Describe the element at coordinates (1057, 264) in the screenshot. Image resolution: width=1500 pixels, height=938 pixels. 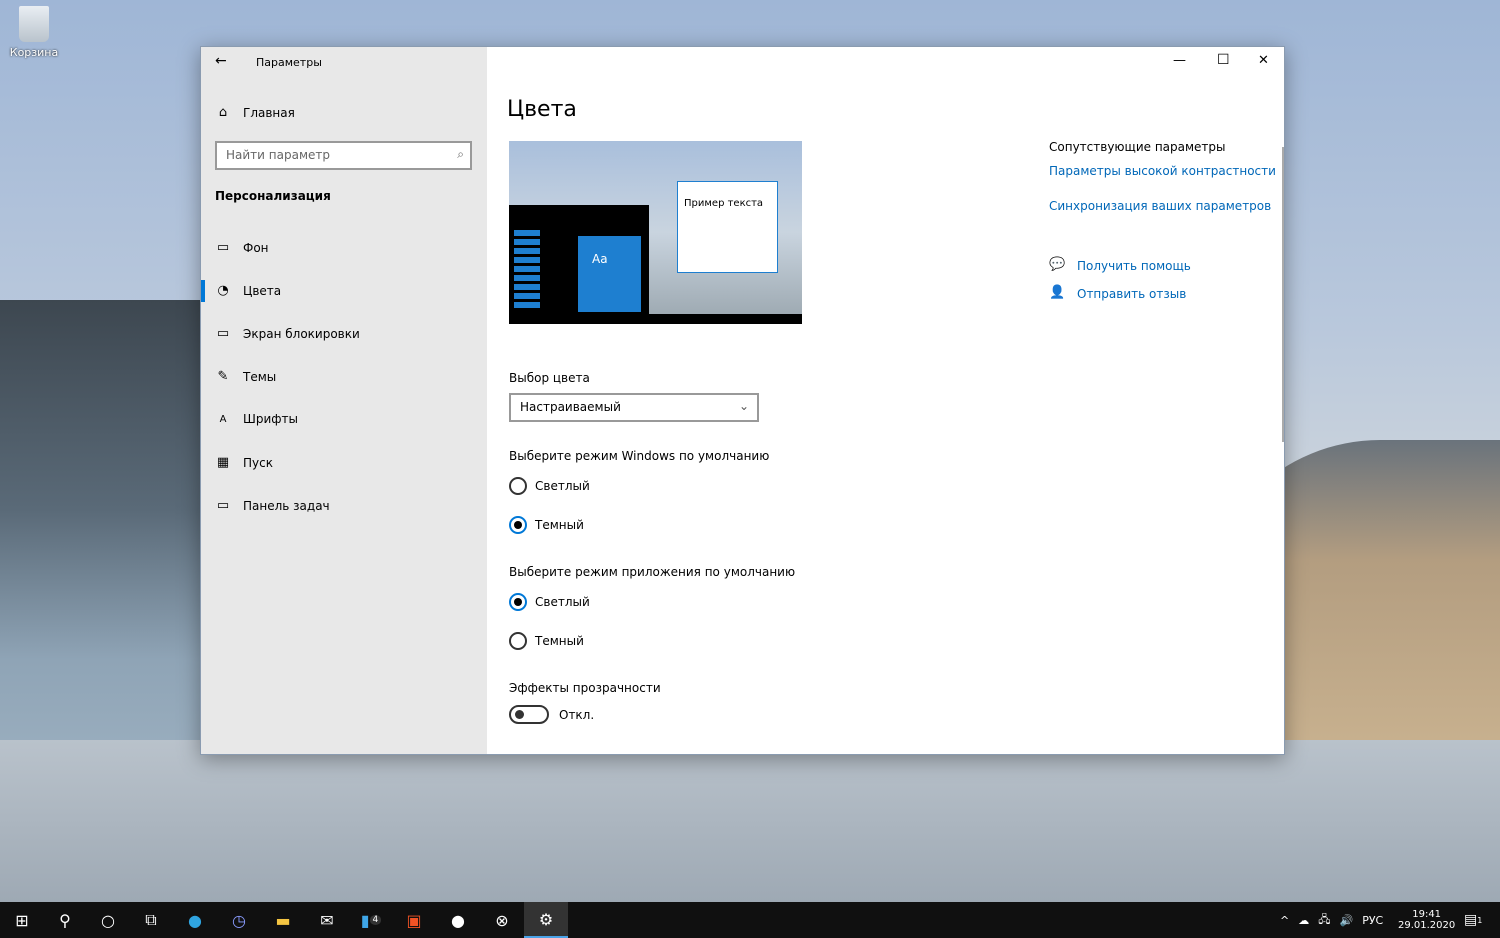
I see `help-icon: 💬` at that location.